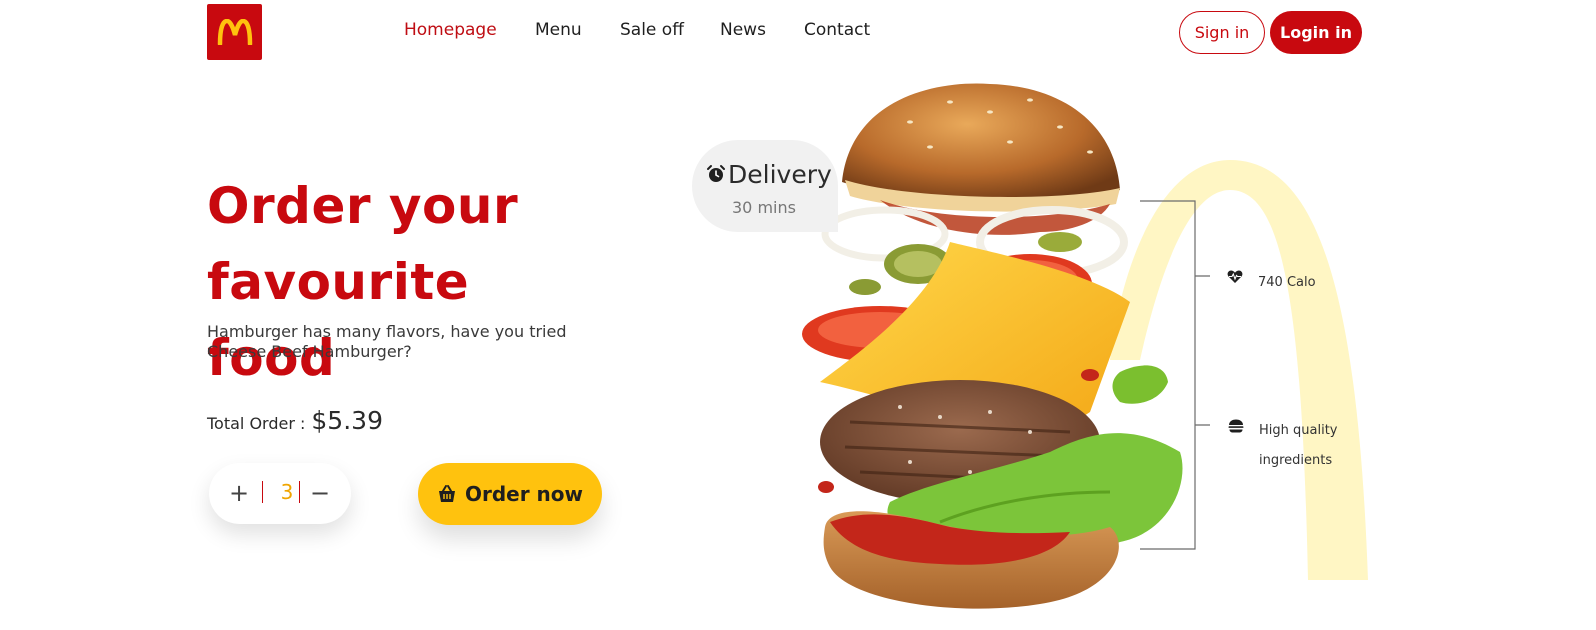 The height and width of the screenshot is (630, 1596). What do you see at coordinates (1235, 276) in the screenshot?
I see `heart-pulse-icon` at bounding box center [1235, 276].